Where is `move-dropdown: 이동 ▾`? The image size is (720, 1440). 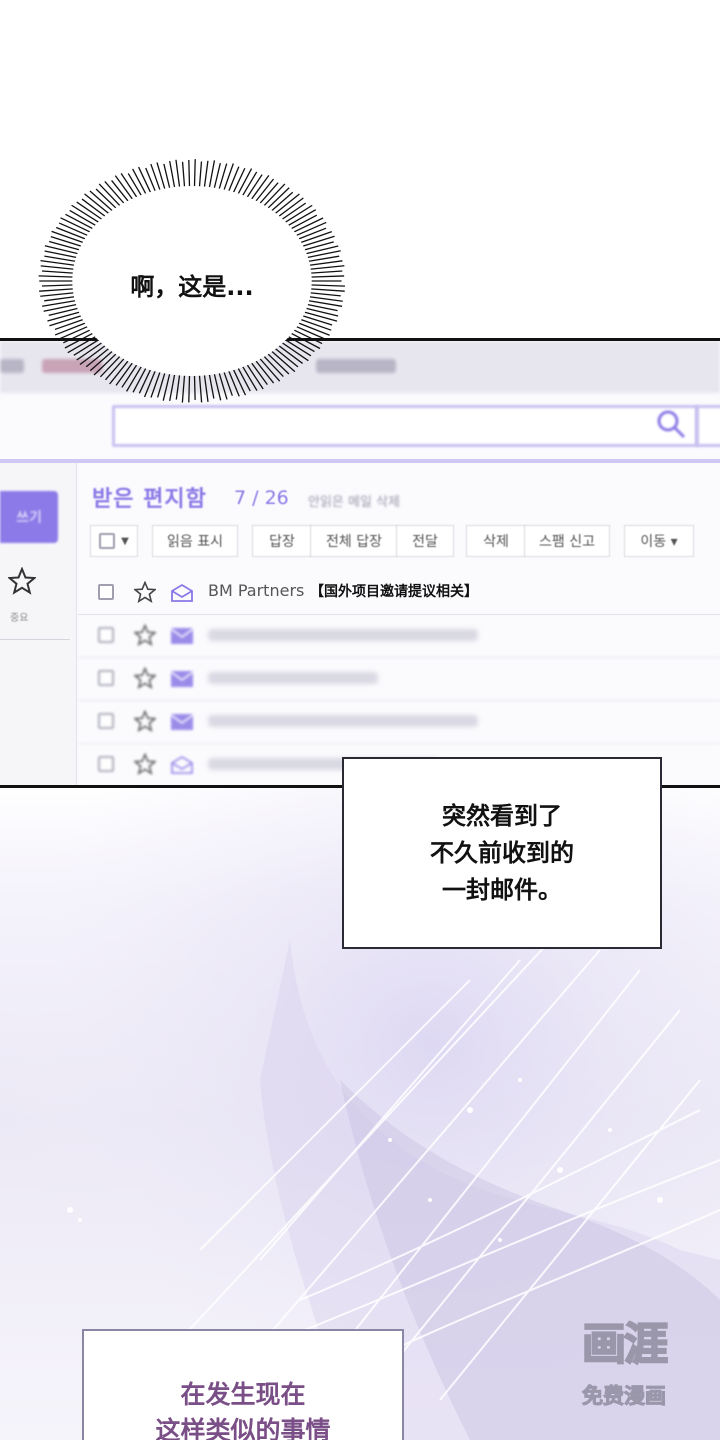
move-dropdown: 이동 ▾ is located at coordinates (659, 541).